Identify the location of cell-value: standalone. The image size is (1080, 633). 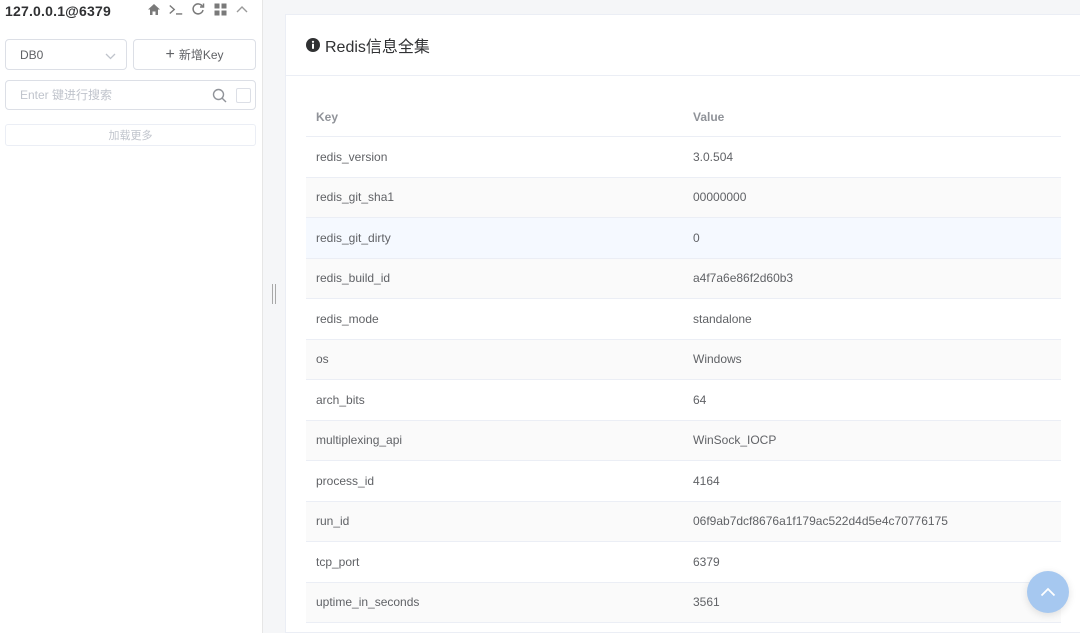
(722, 318).